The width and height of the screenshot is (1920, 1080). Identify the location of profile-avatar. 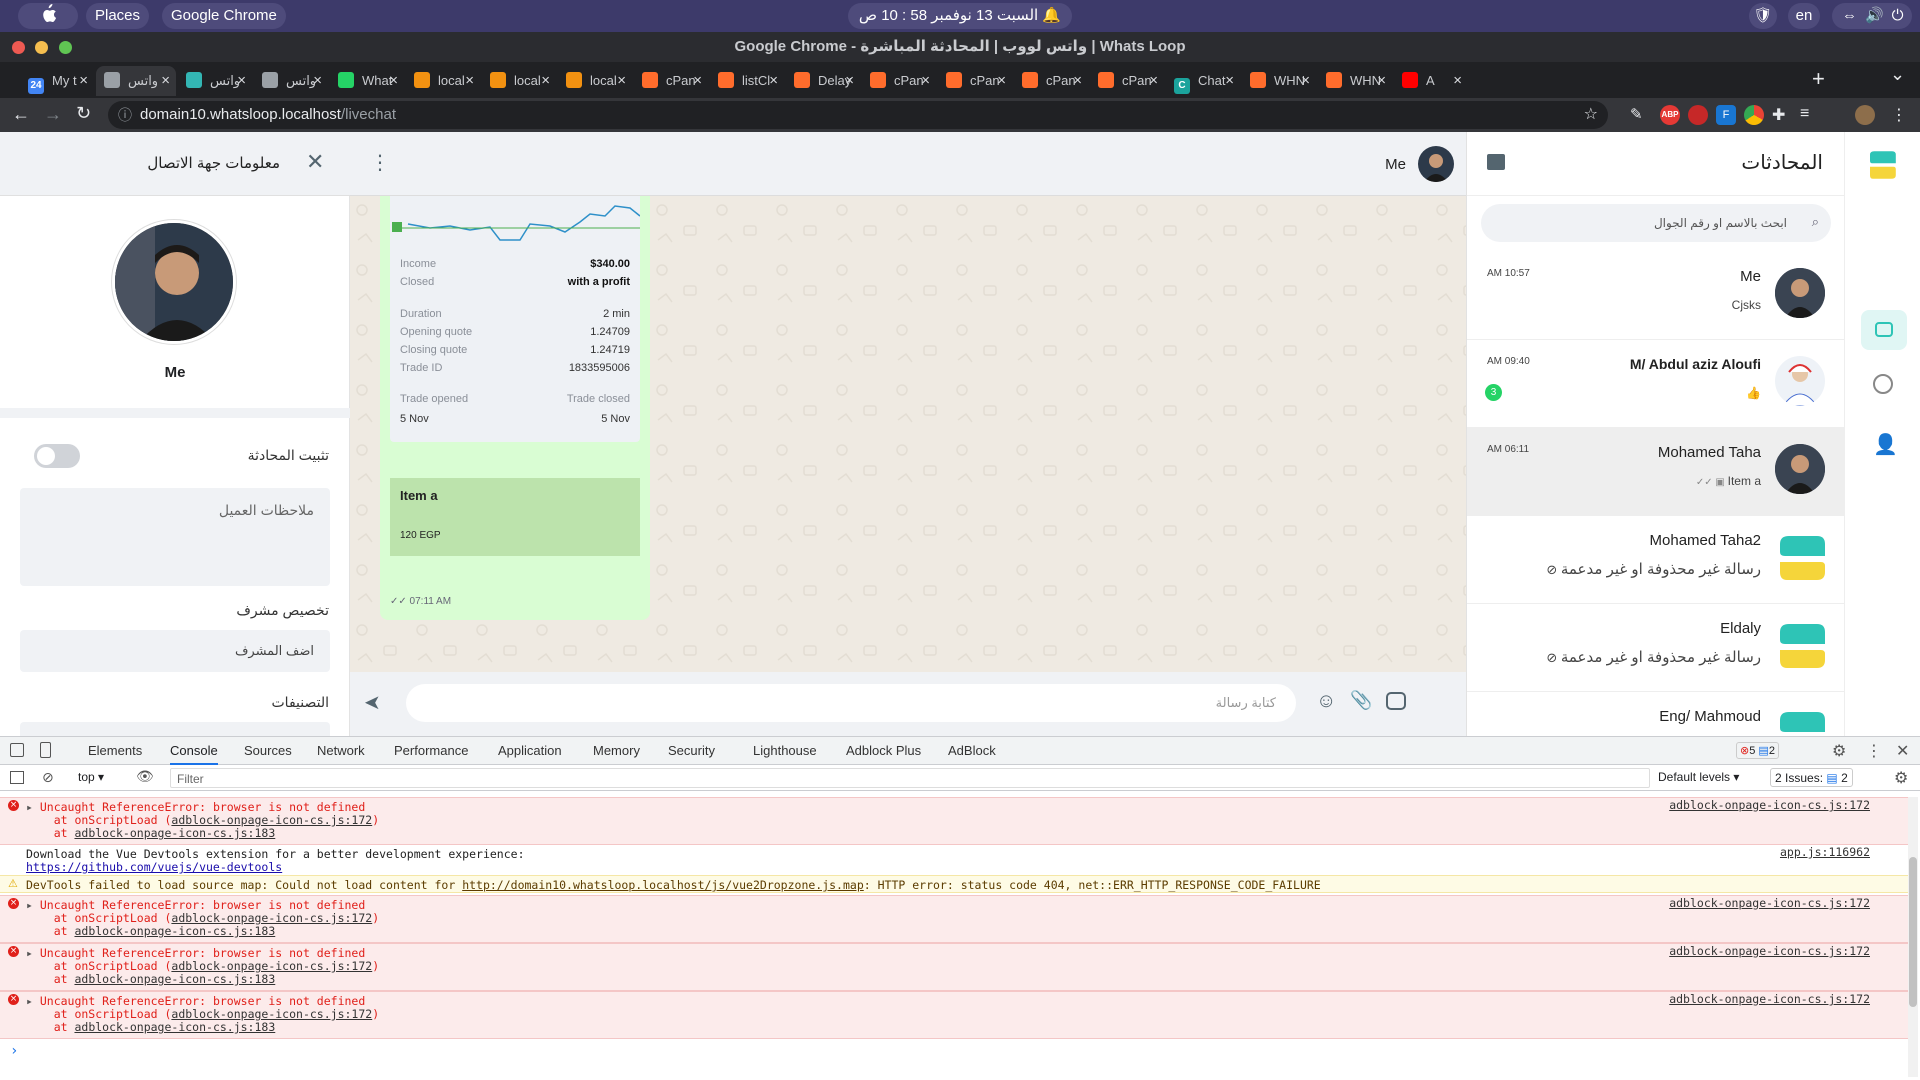
(1865, 115).